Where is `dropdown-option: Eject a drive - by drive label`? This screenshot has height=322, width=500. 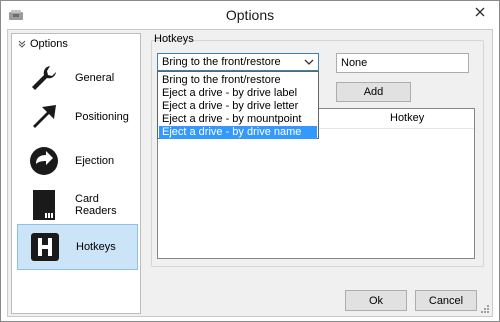 dropdown-option: Eject a drive - by drive label is located at coordinates (238, 93).